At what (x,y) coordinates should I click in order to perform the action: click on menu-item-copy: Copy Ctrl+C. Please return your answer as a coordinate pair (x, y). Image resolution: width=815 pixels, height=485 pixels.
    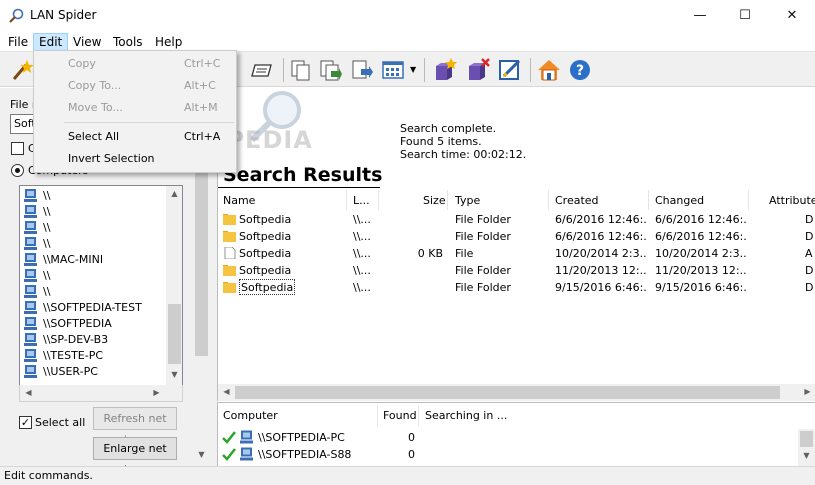
    Looking at the image, I should click on (135, 64).